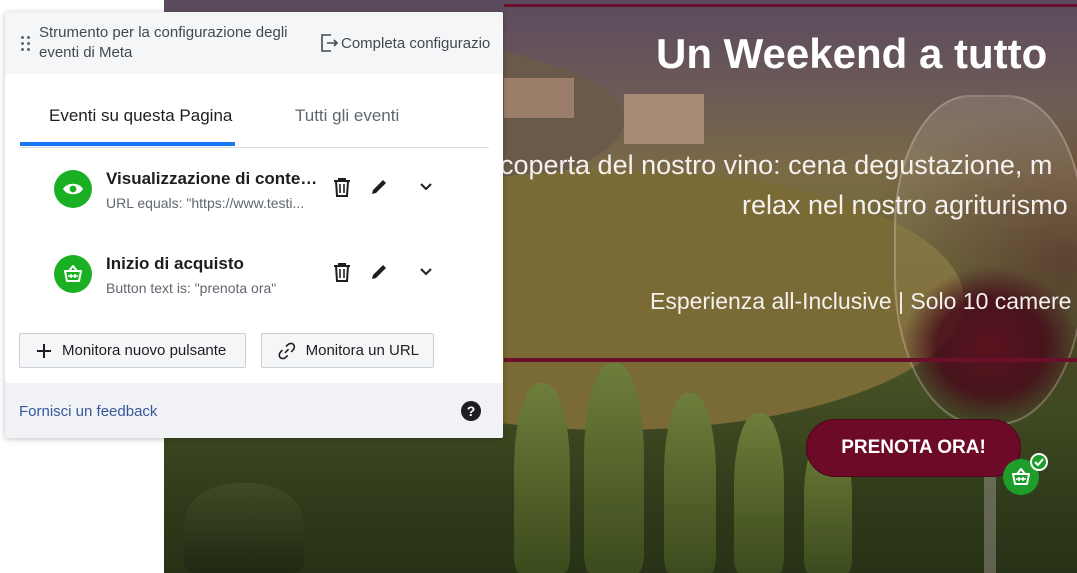 Image resolution: width=1077 pixels, height=573 pixels. I want to click on check-icon, so click(1039, 462).